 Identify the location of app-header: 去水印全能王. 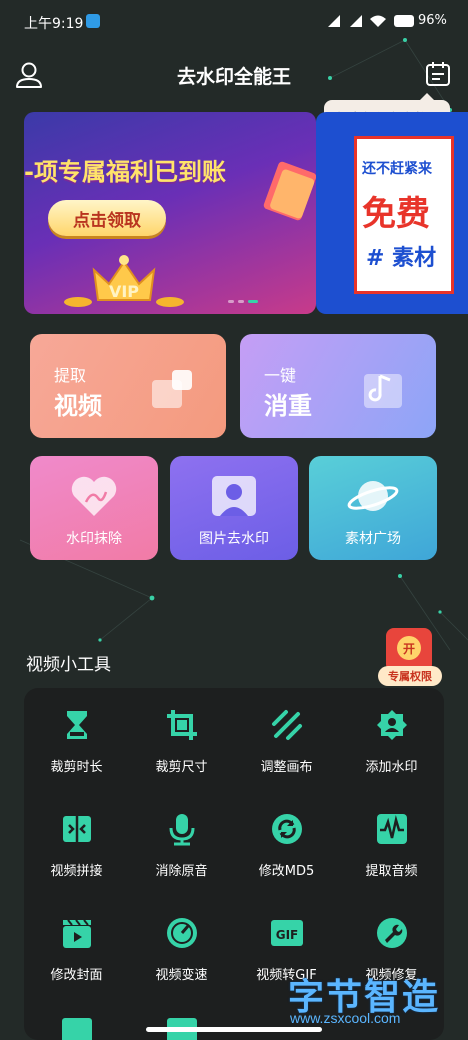
(234, 76).